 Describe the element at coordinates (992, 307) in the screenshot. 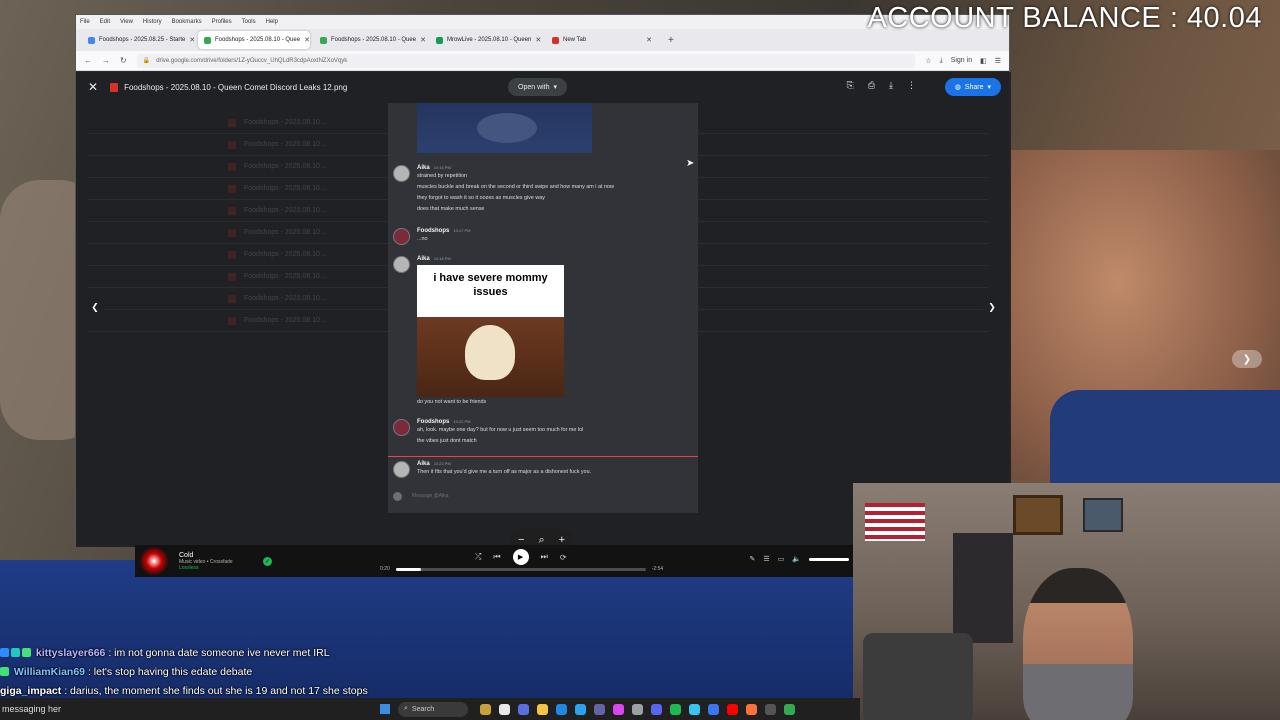

I see `next-file-icon: ❯` at that location.